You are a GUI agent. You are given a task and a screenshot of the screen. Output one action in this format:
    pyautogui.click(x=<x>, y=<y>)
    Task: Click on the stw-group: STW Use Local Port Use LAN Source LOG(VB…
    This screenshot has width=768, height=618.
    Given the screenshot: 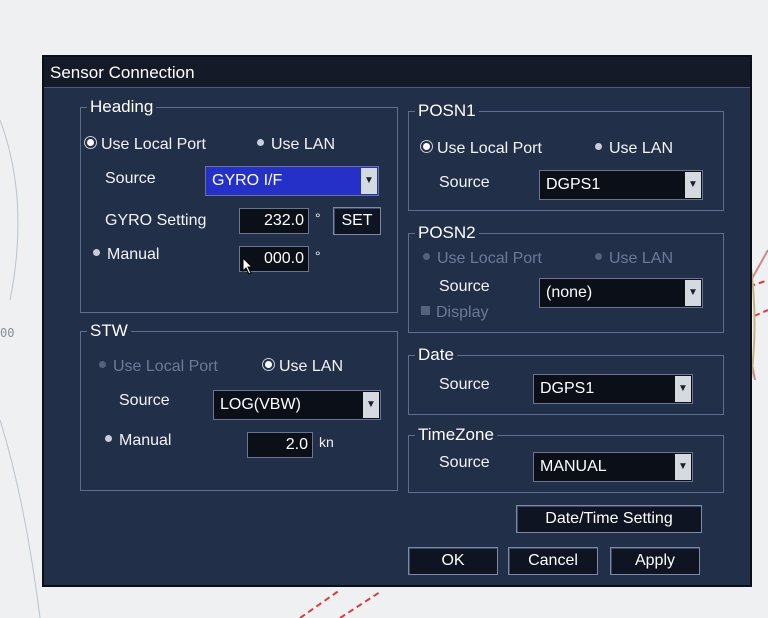 What is the action you would take?
    pyautogui.click(x=239, y=406)
    